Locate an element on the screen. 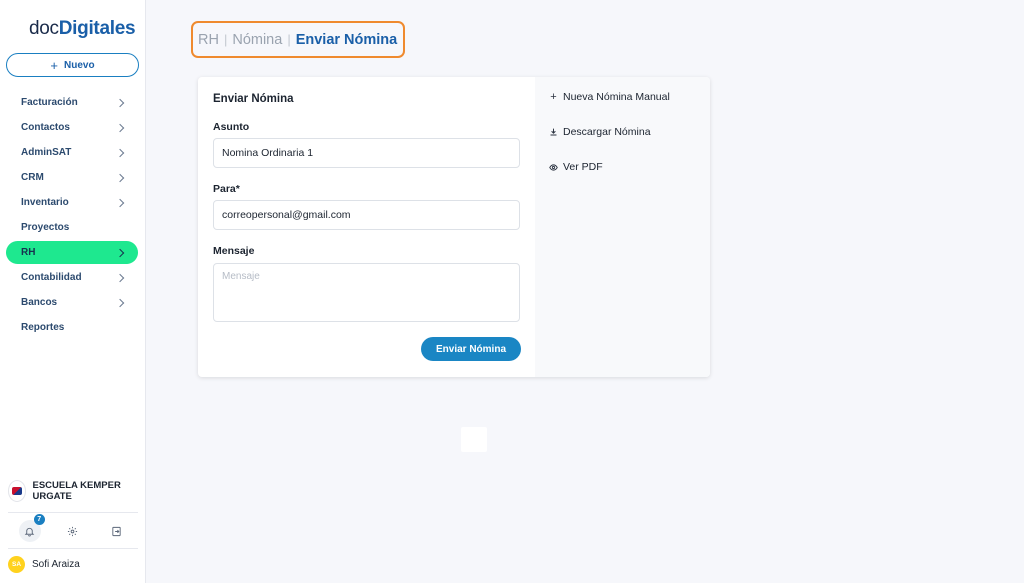 The image size is (1024, 583). company-switcher: ESCUELA KEMPER URGATE is located at coordinates (74, 491).